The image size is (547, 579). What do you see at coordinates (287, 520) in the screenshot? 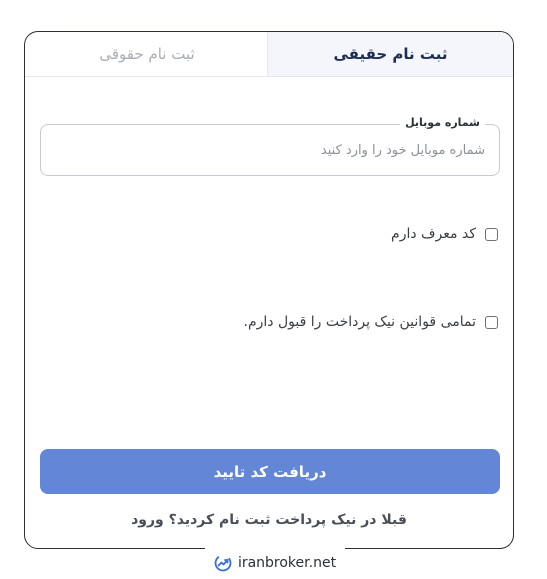
I see `login-prompt-text: قبلا در نیک پرداخت ثبت نام کردید؟` at bounding box center [287, 520].